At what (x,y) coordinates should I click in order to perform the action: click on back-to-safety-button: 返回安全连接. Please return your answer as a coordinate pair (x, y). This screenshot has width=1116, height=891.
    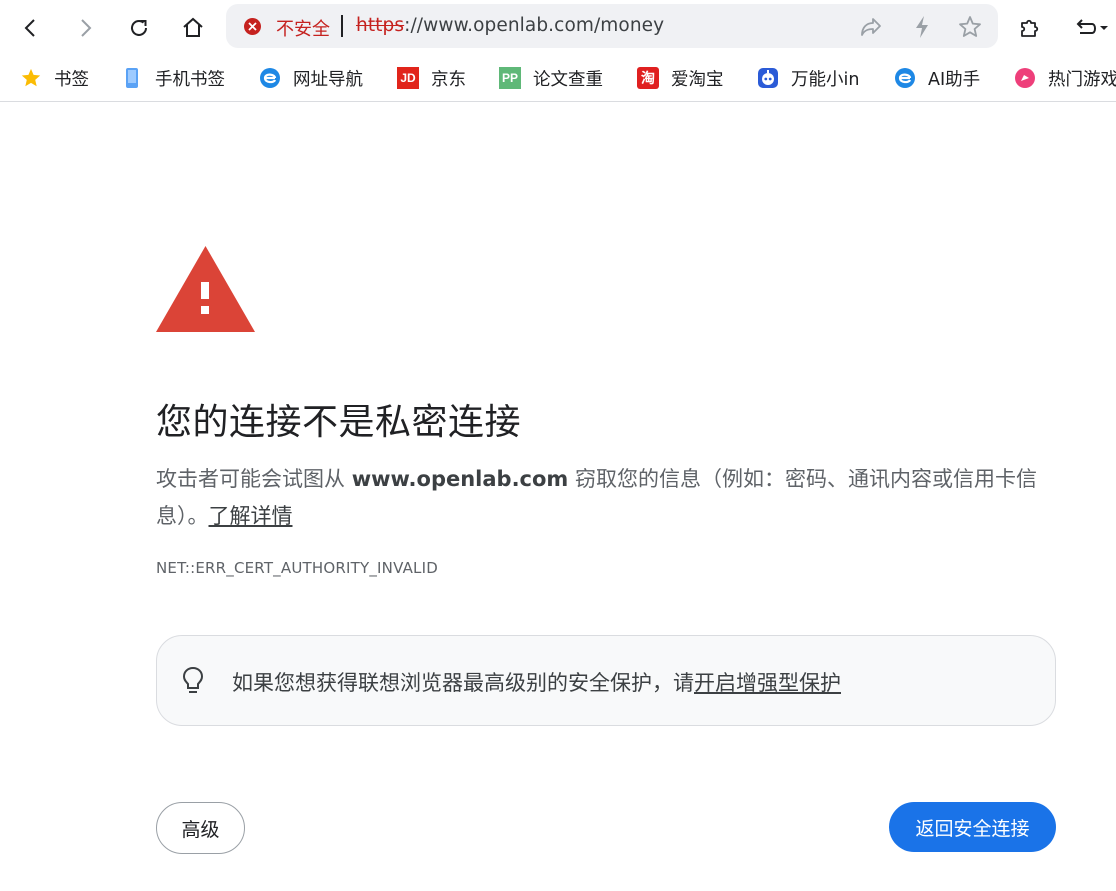
    Looking at the image, I should click on (972, 827).